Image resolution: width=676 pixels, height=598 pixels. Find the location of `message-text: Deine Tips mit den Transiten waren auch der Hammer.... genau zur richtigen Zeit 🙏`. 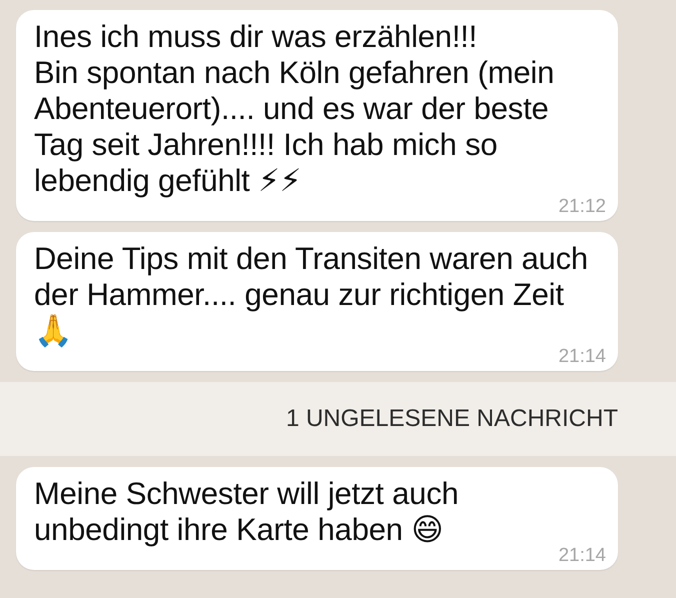

message-text: Deine Tips mit den Transiten waren auch der Hammer.... genau zur richtigen Zeit 🙏 is located at coordinates (311, 294).